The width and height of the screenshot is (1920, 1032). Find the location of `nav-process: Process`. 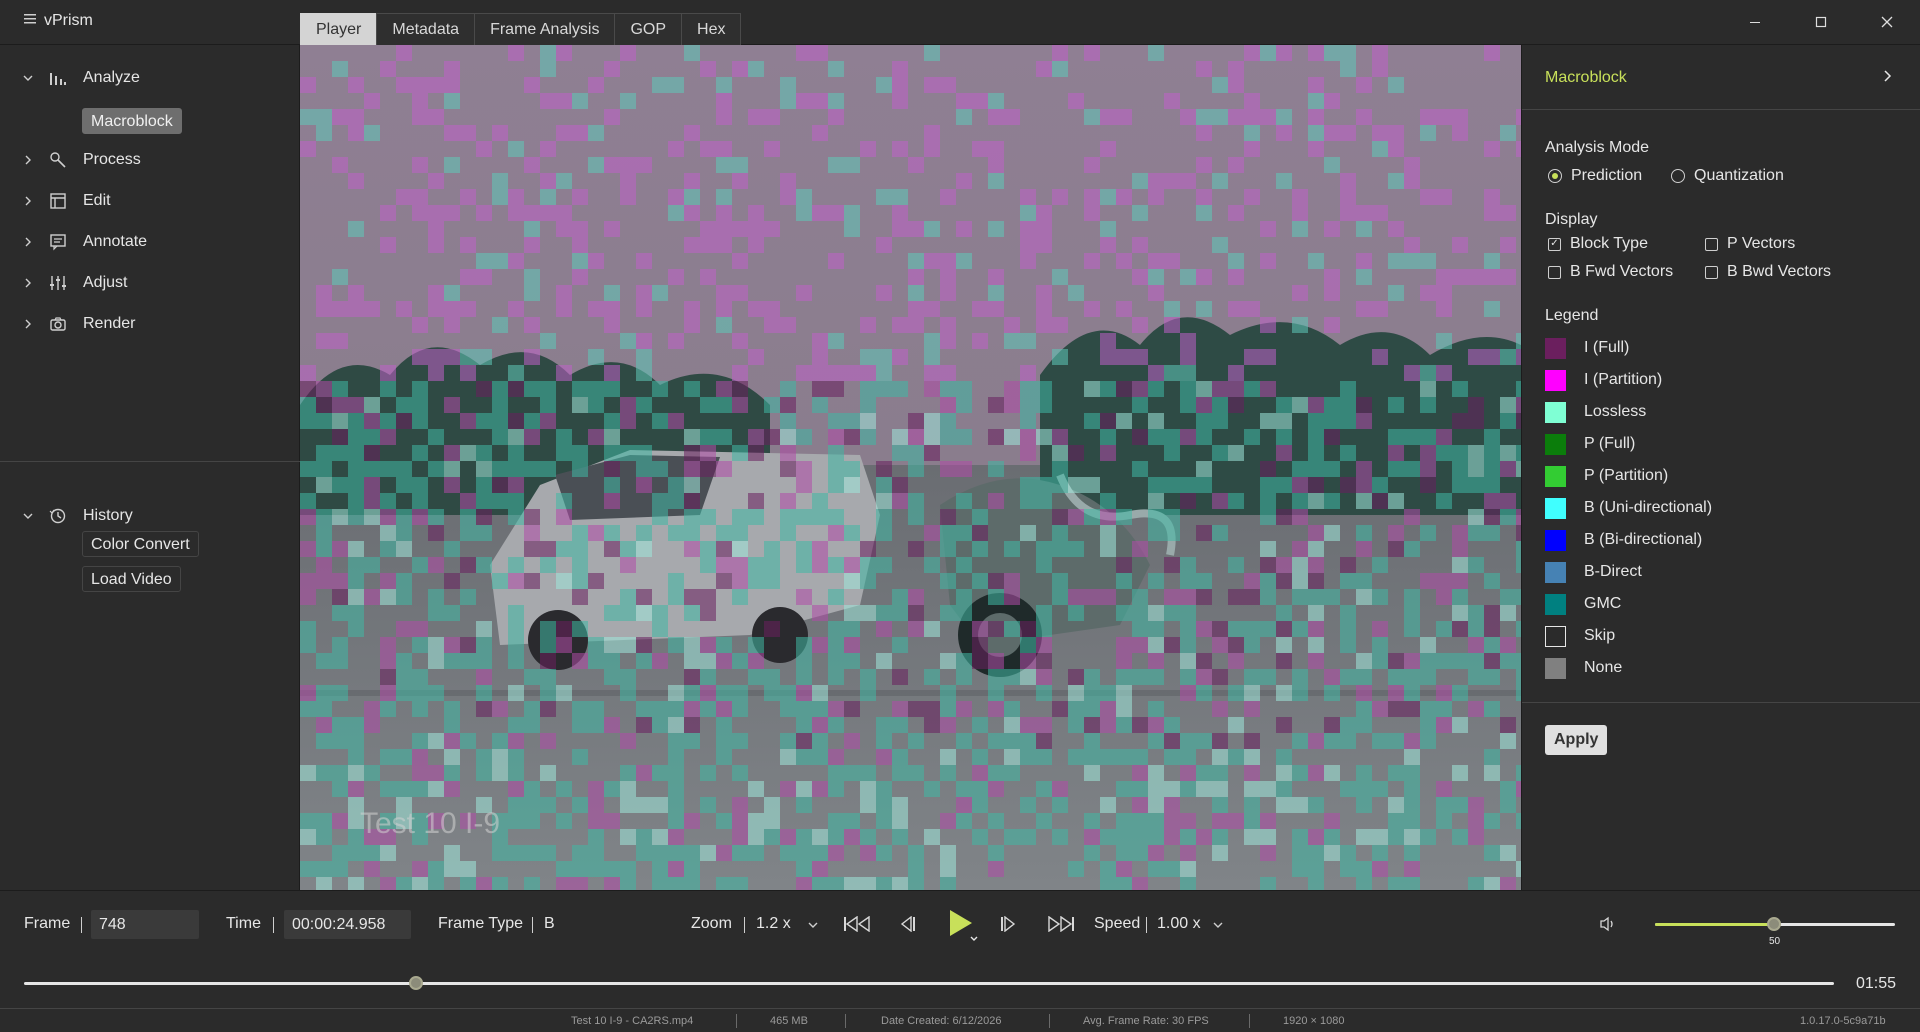

nav-process: Process is located at coordinates (150, 160).